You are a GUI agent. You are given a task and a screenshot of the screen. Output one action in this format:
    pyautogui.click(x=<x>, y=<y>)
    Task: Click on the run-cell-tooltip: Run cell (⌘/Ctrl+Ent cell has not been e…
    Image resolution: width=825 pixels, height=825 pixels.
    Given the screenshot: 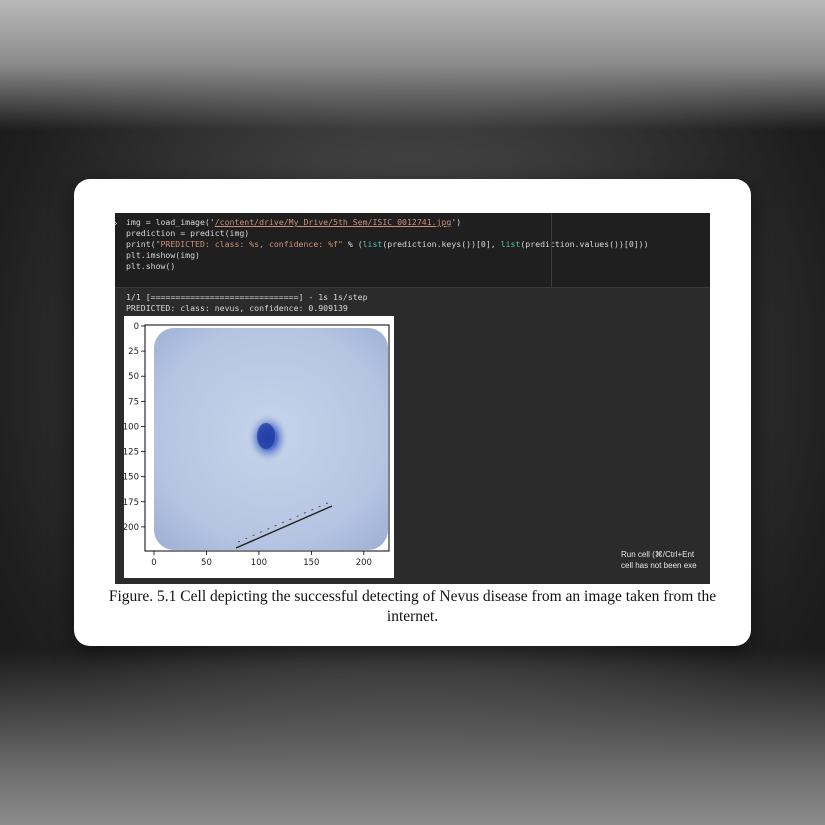 What is the action you would take?
    pyautogui.click(x=665, y=564)
    